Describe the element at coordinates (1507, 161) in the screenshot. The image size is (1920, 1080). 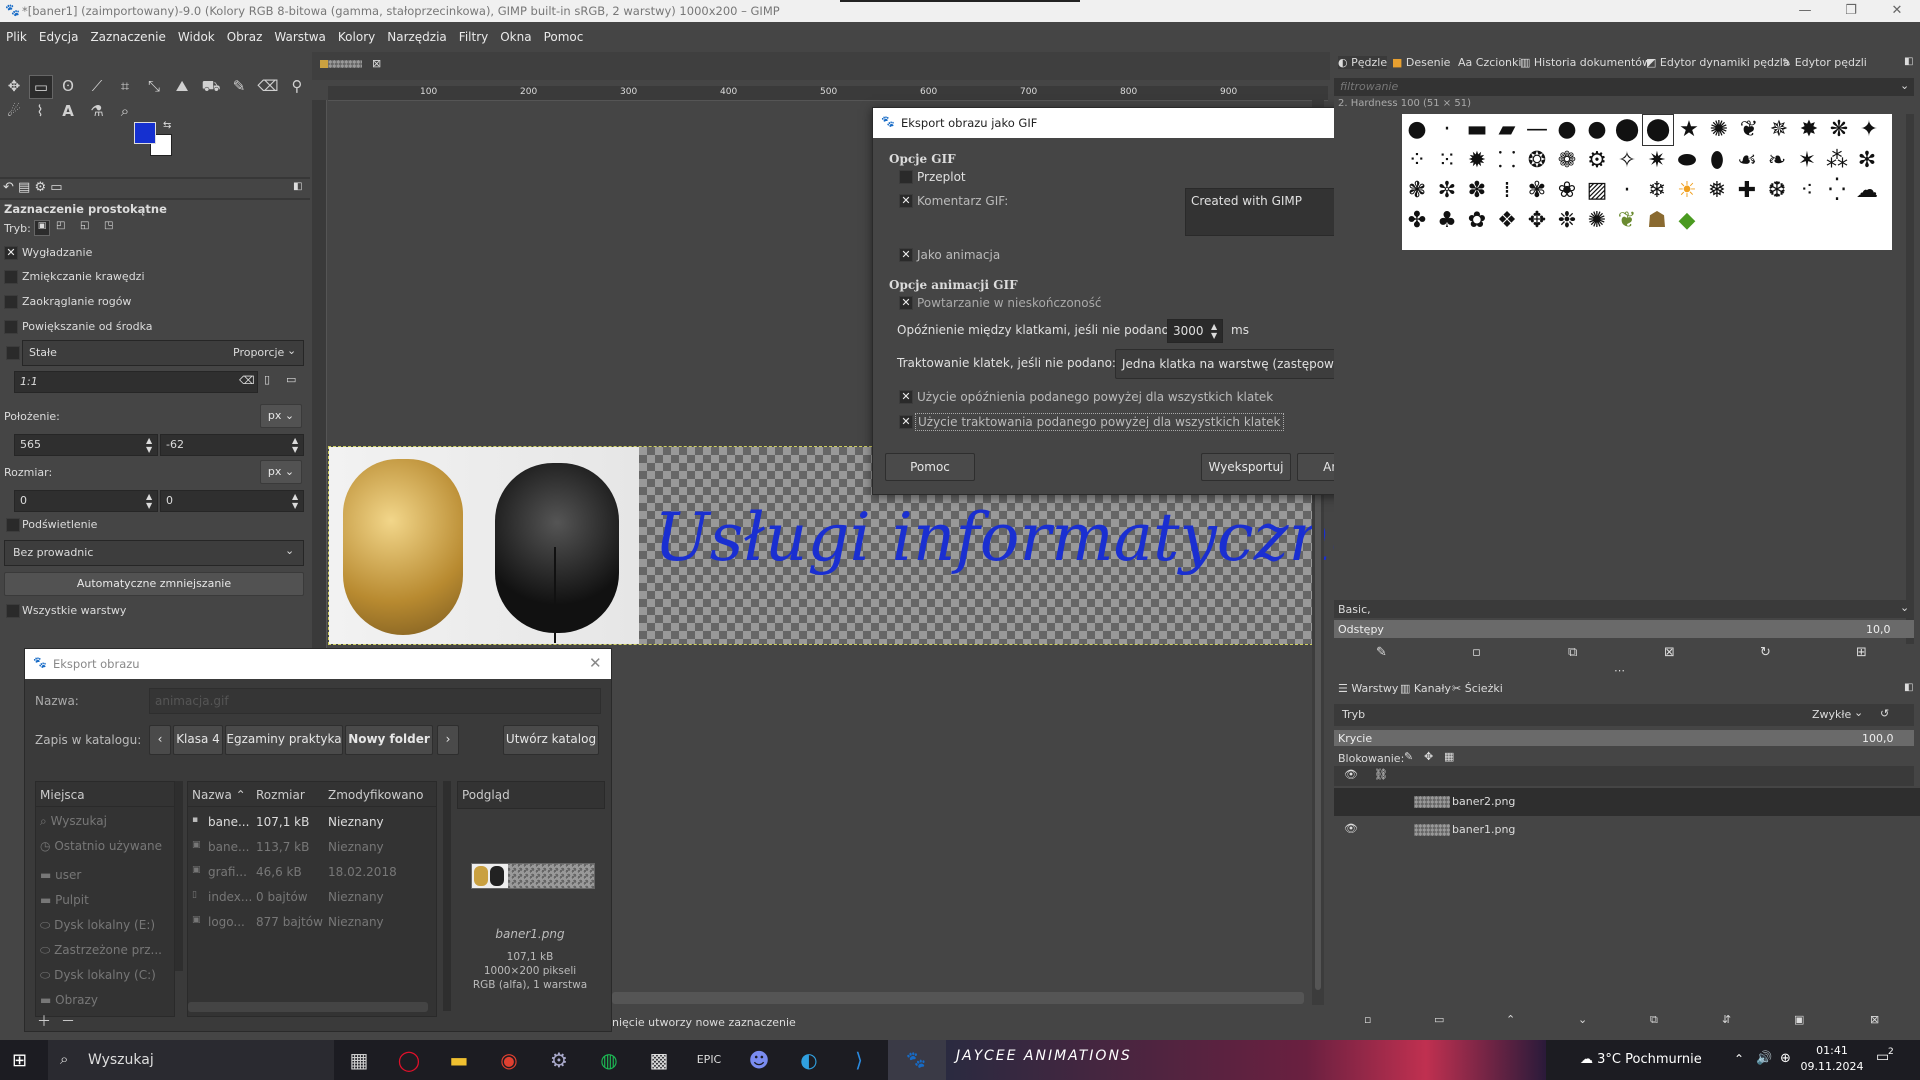
I see `brush-dots: ⸬` at that location.